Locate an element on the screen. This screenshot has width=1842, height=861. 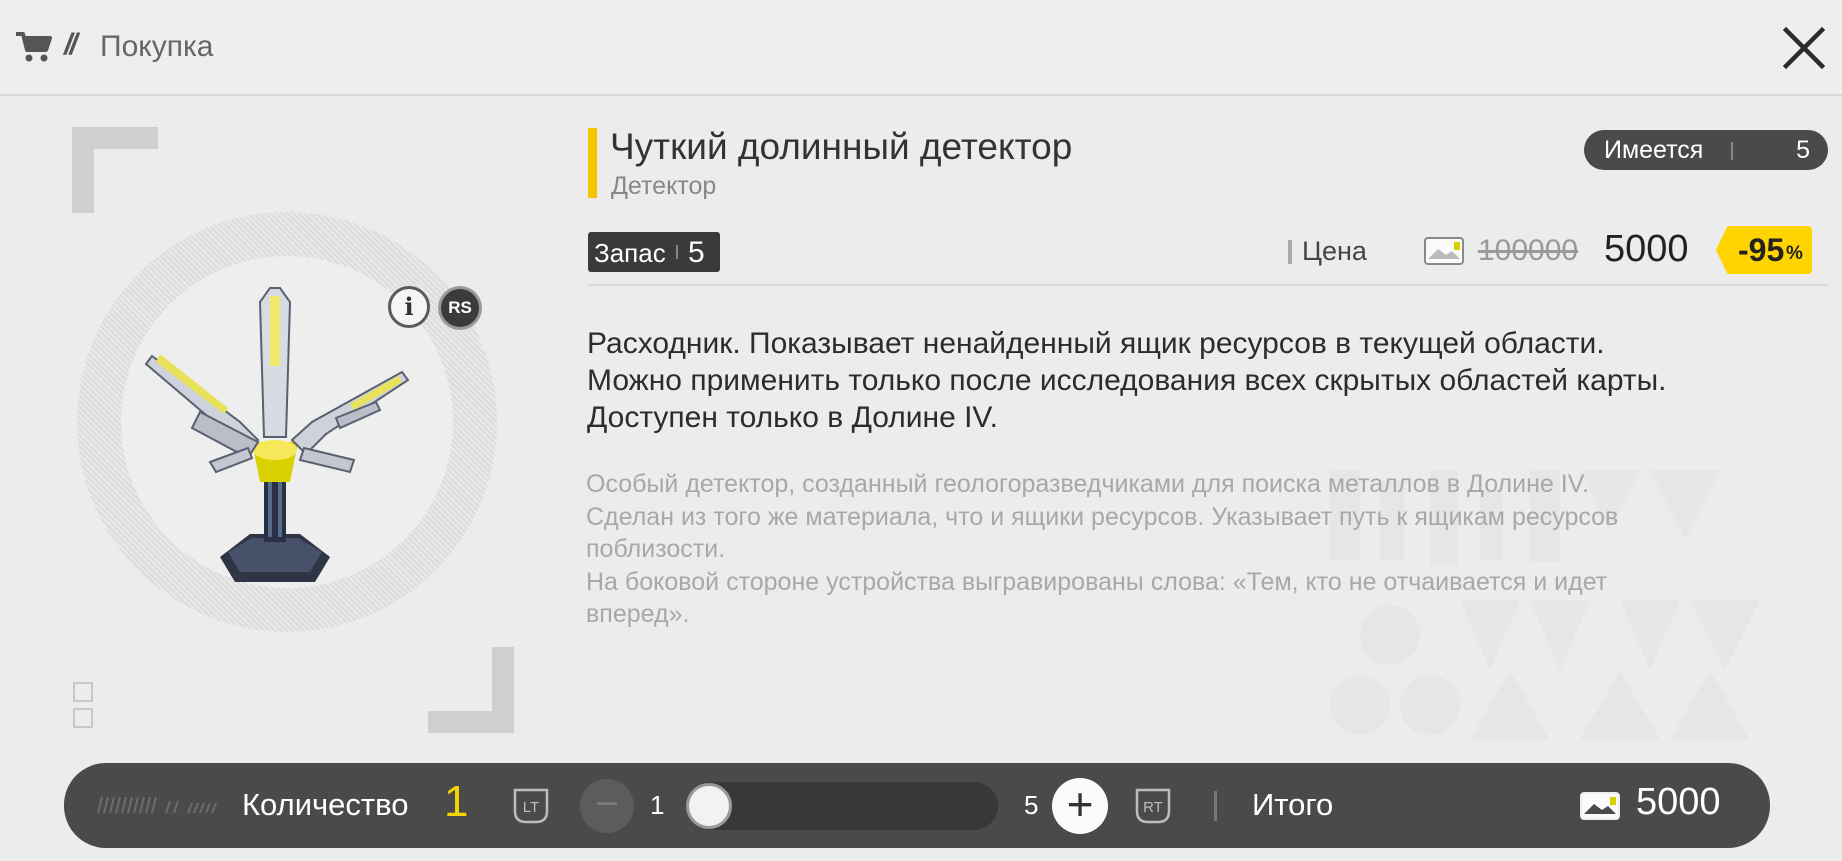
item-name: Чуткий долинный детектор is located at coordinates (841, 146).